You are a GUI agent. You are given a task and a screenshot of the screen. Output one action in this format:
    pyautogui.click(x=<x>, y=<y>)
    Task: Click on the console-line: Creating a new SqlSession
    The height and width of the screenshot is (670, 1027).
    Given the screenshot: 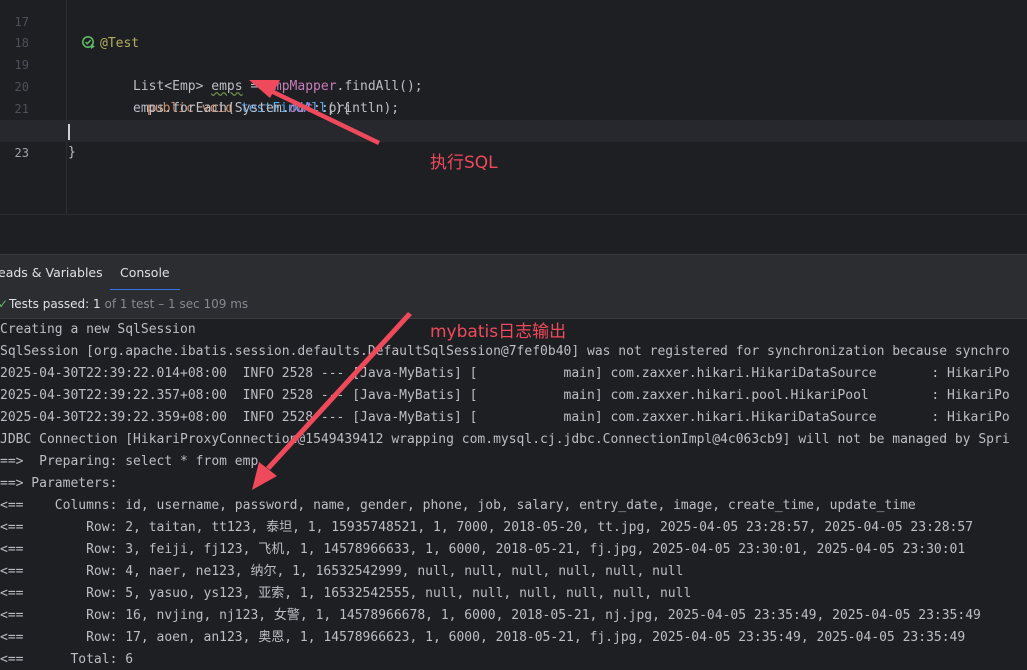 What is the action you would take?
    pyautogui.click(x=98, y=329)
    